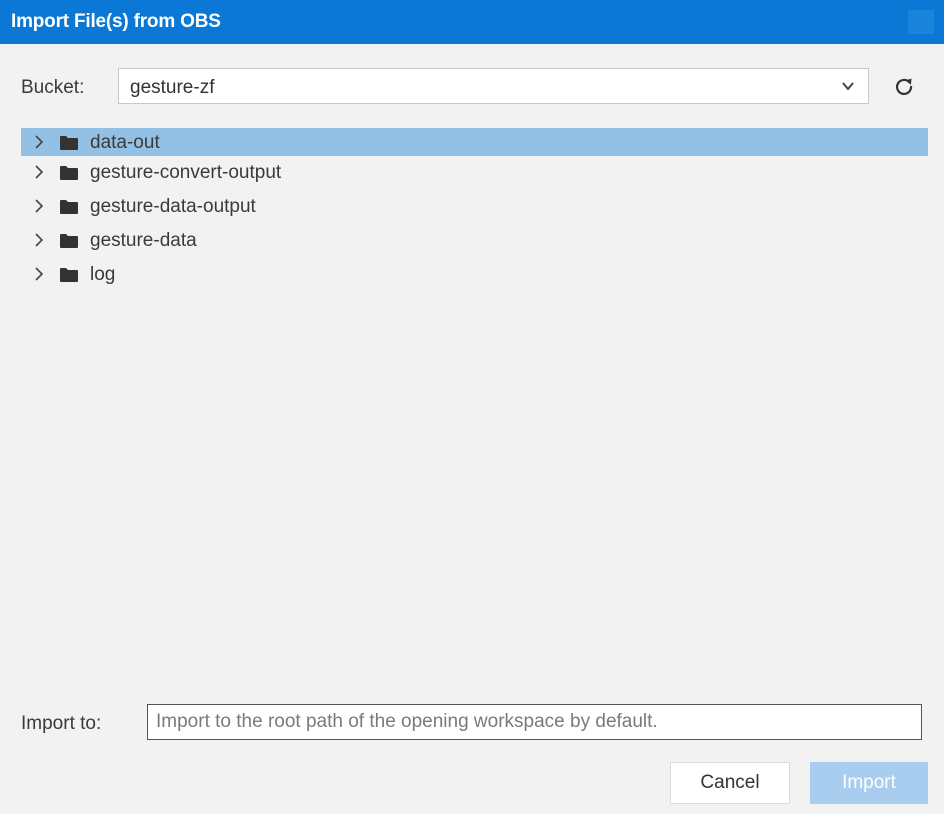 This screenshot has width=944, height=814. Describe the element at coordinates (172, 87) in the screenshot. I see `bucket-select-value: gesture-zf` at that location.